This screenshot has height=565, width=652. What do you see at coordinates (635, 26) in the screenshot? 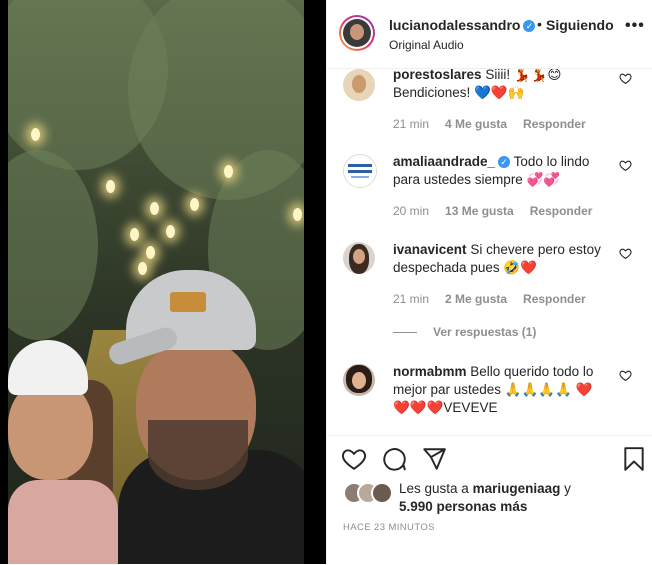
I see `more-icon: •••` at bounding box center [635, 26].